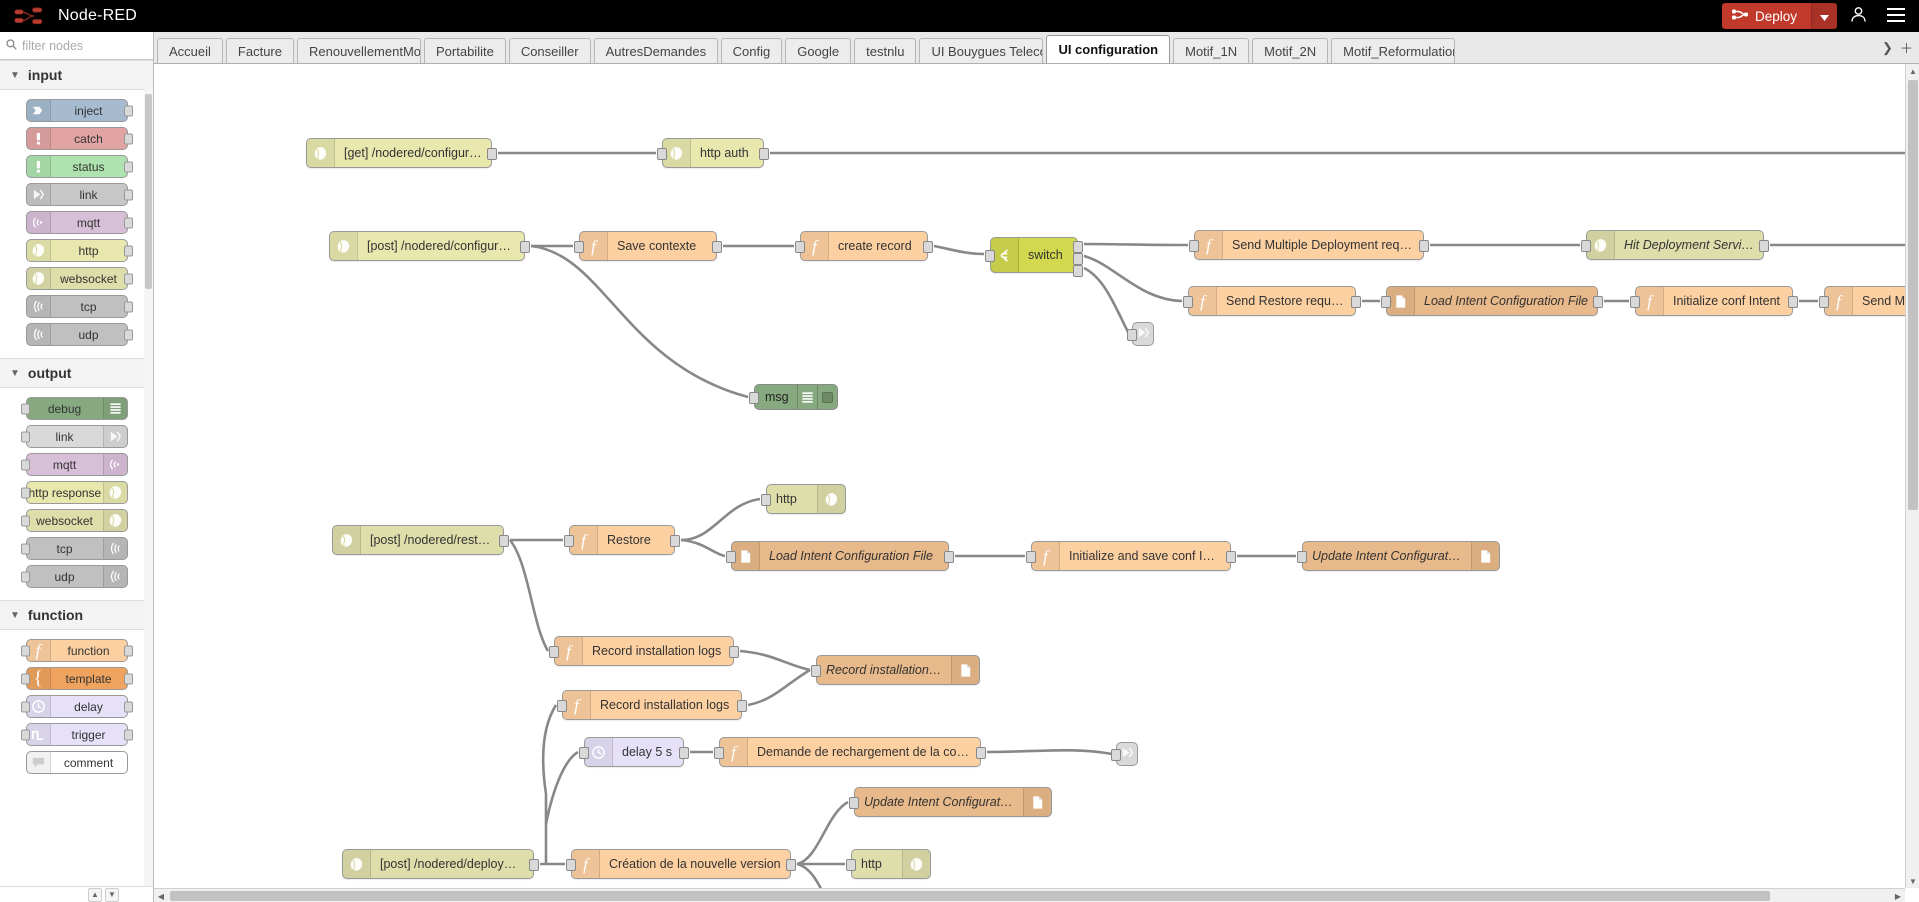 This screenshot has height=902, width=1919. Describe the element at coordinates (1290, 50) in the screenshot. I see `flow-tab-motif_2n: Motif_2N` at that location.